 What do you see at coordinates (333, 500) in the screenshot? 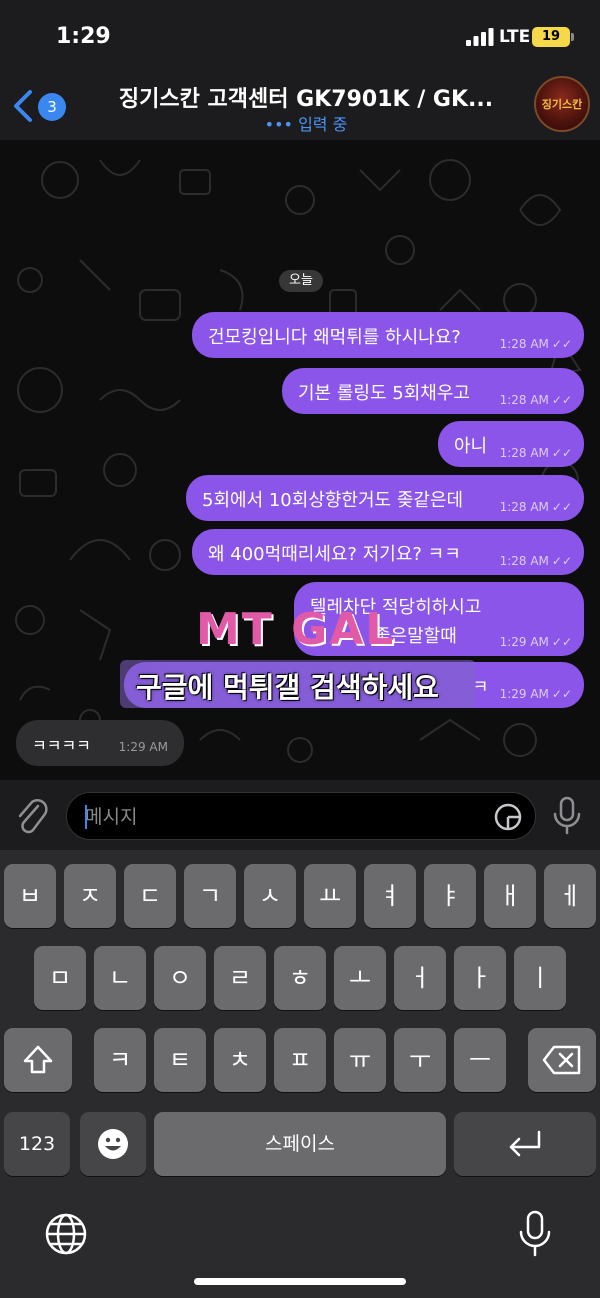
I see `message-text: 5회에서 10회상향한거도 좆같은데` at bounding box center [333, 500].